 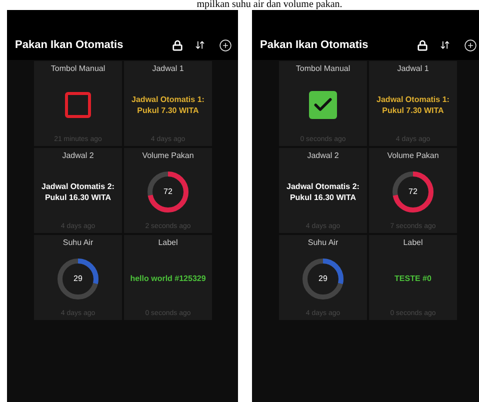 I want to click on tile-value: TESTE #0, so click(x=413, y=278).